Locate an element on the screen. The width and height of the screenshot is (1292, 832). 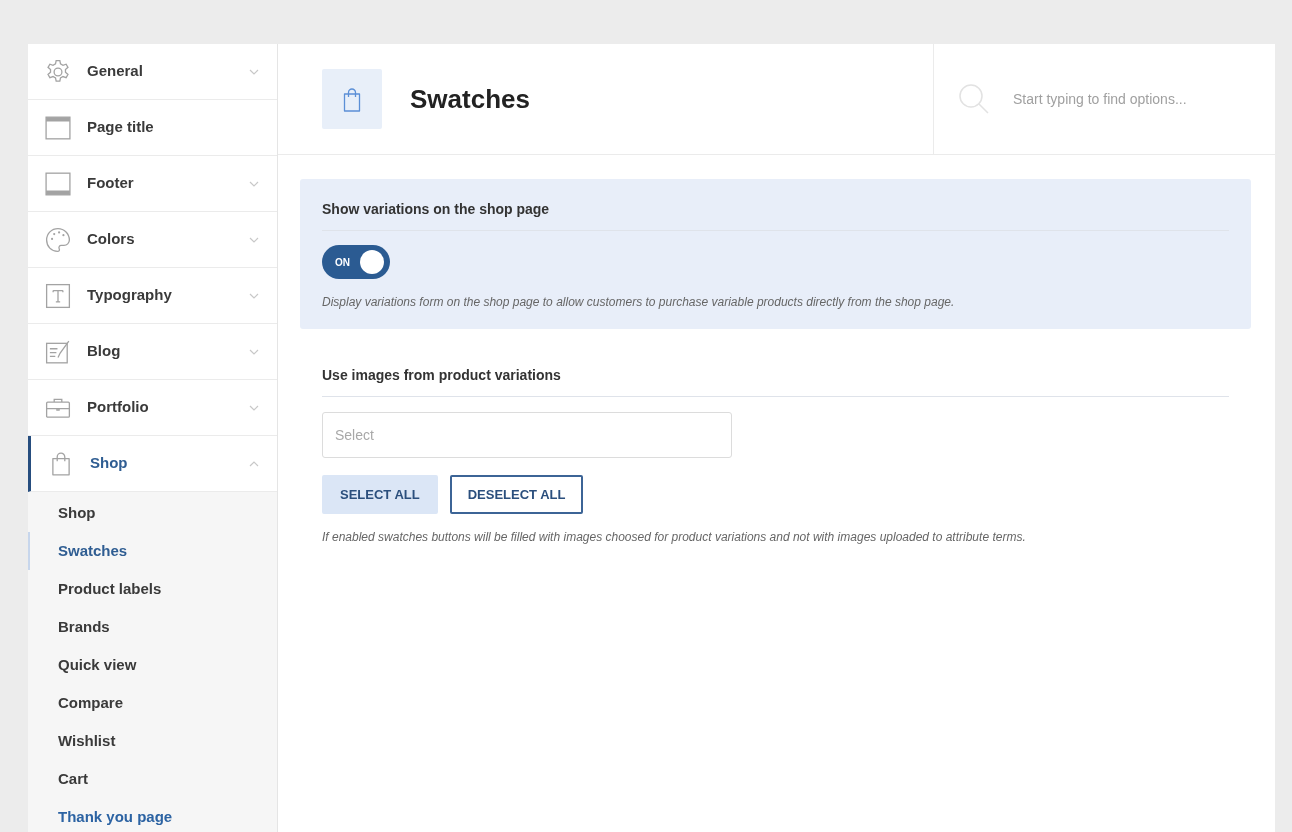
section-title: Use images from product variations is located at coordinates (775, 381).